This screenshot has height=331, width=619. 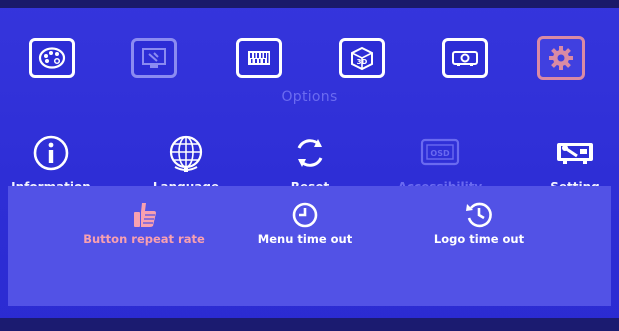 I want to click on submenu-item-logo-time-out: Logo time out, so click(x=479, y=223).